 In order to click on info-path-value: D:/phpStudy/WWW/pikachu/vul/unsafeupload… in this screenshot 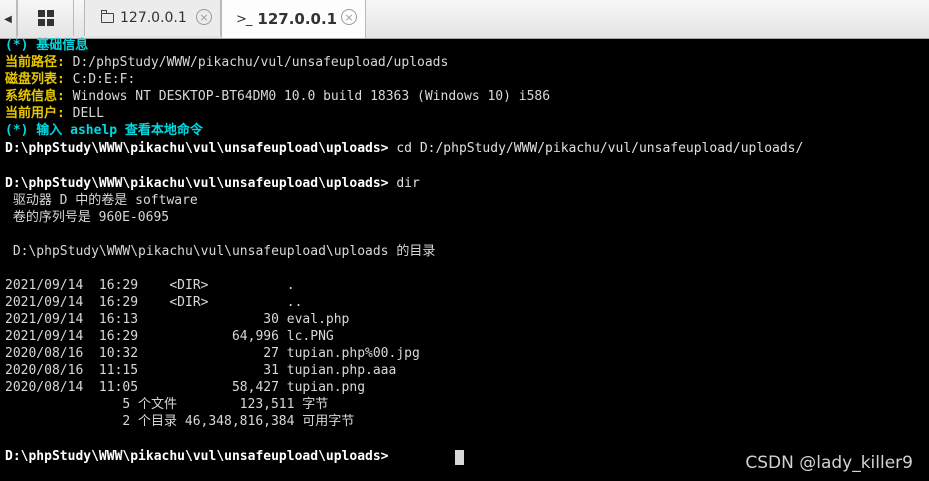, I will do `click(256, 62)`.